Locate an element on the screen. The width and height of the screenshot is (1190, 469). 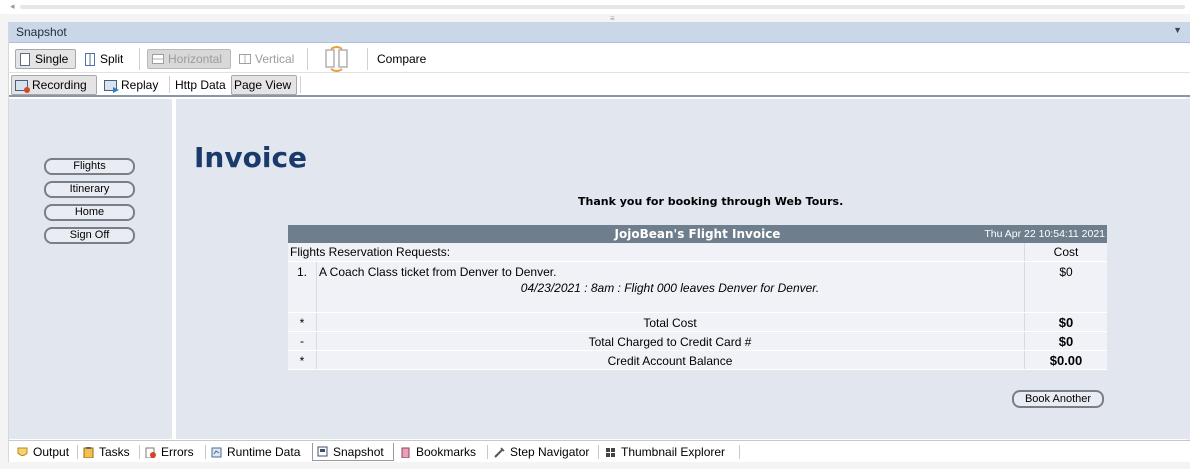
vertical-label: Vertical is located at coordinates (275, 59).